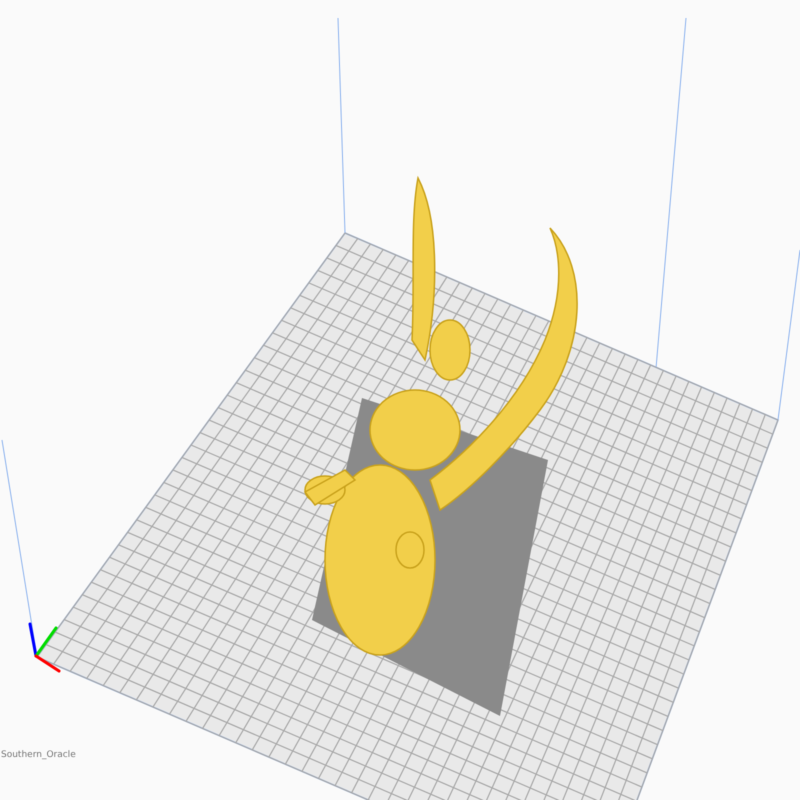 This screenshot has height=800, width=800. I want to click on axis-gizmo-icon, so click(44, 647).